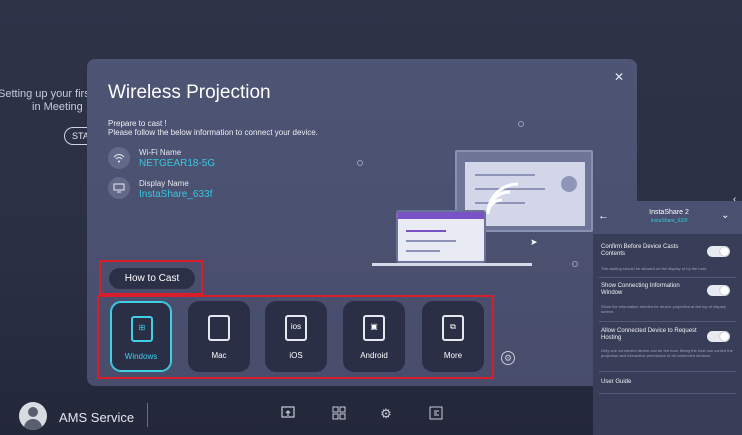 The image size is (742, 435). Describe the element at coordinates (534, 242) in the screenshot. I see `cursor-icon: ➤` at that location.